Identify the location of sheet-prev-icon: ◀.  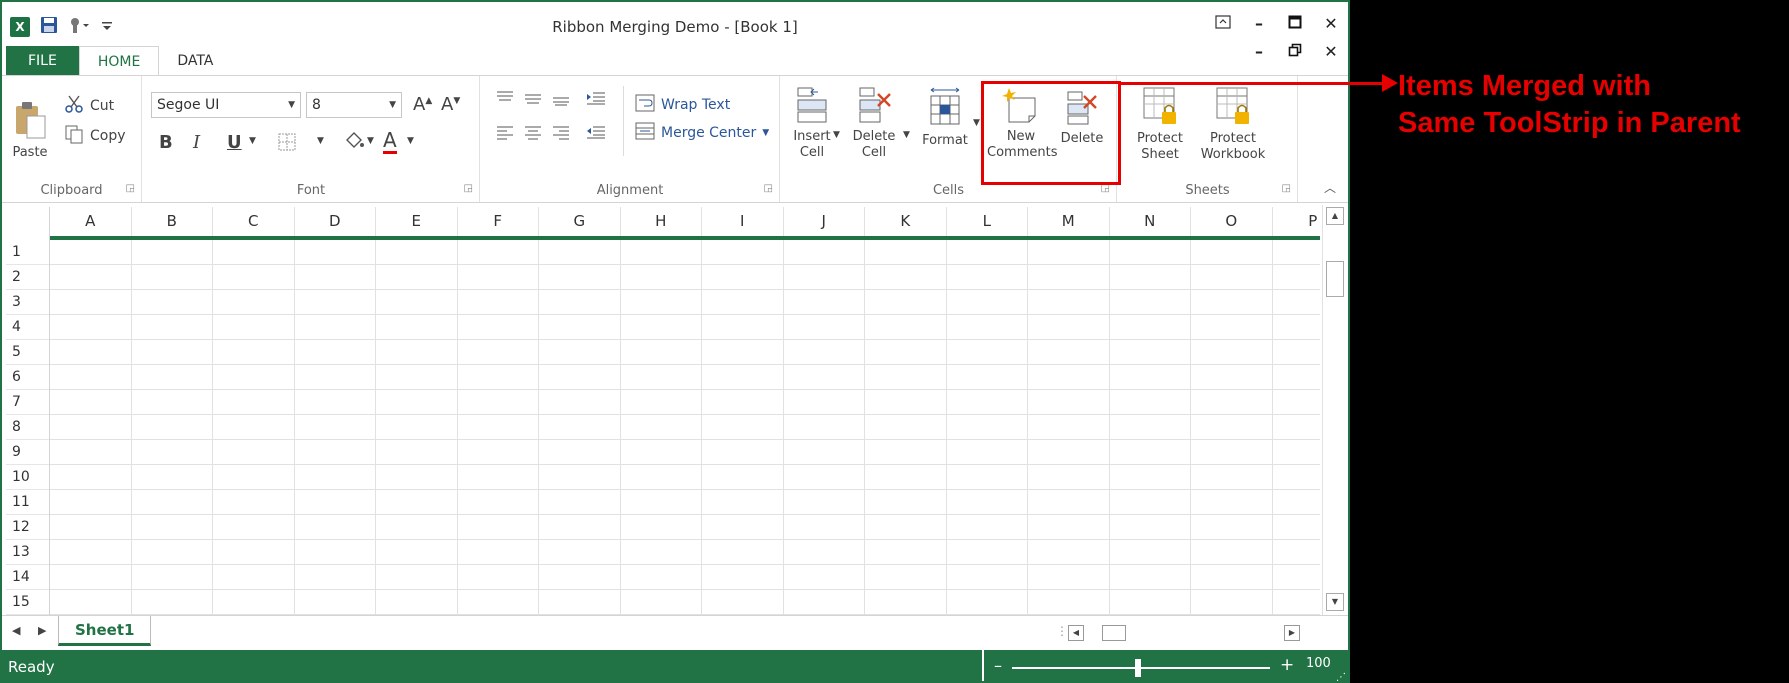
(16, 630).